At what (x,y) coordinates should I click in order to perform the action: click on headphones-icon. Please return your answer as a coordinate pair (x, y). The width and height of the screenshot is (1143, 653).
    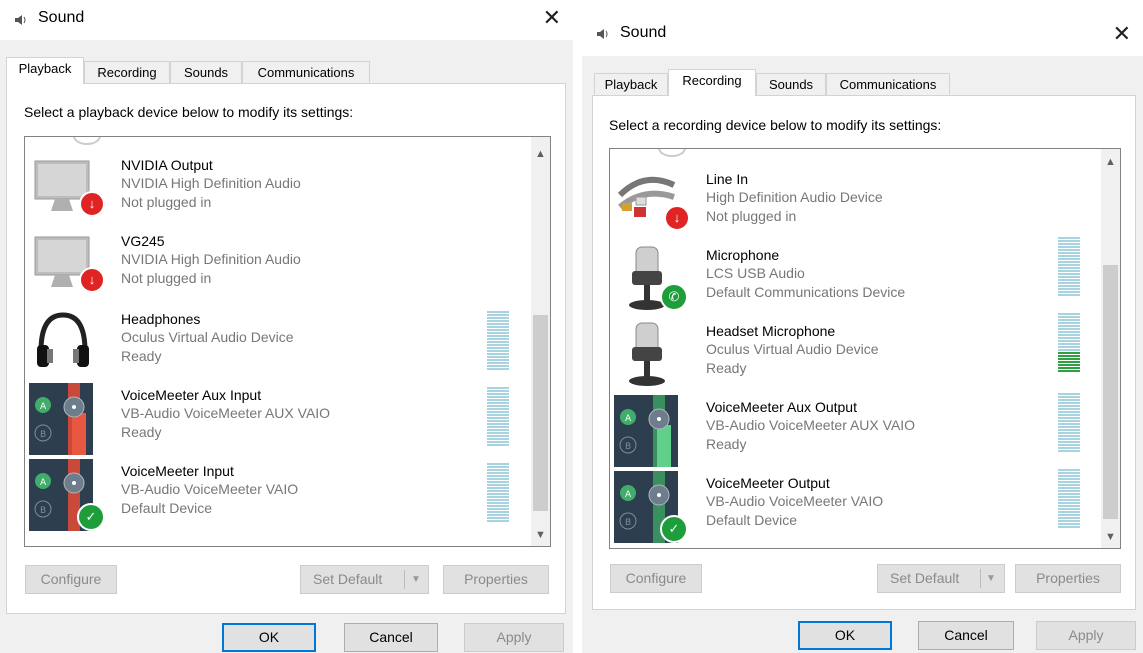
    Looking at the image, I should click on (63, 339).